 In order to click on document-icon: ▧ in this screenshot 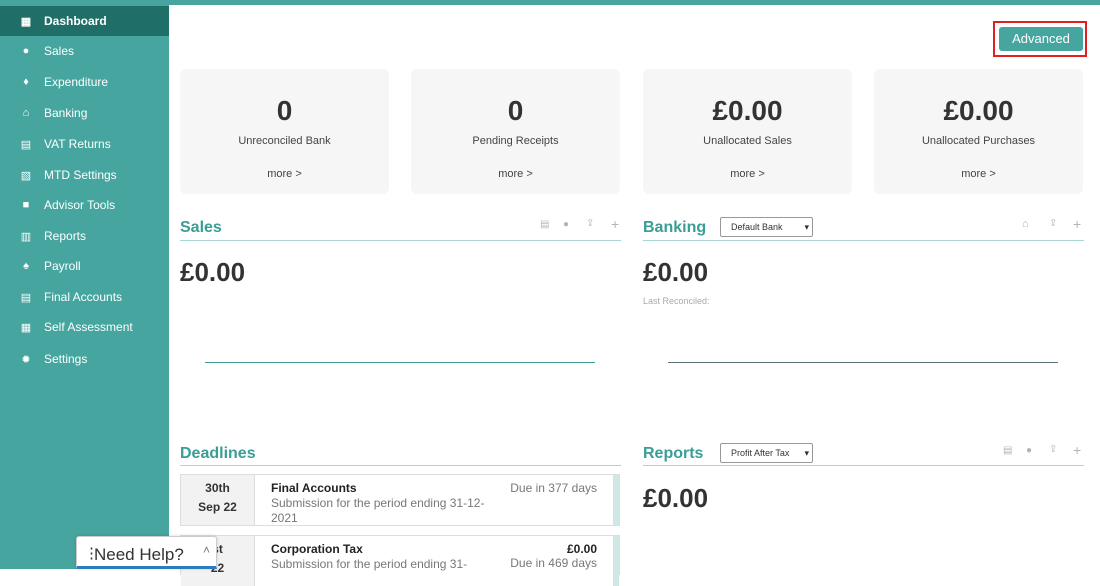, I will do `click(26, 175)`.